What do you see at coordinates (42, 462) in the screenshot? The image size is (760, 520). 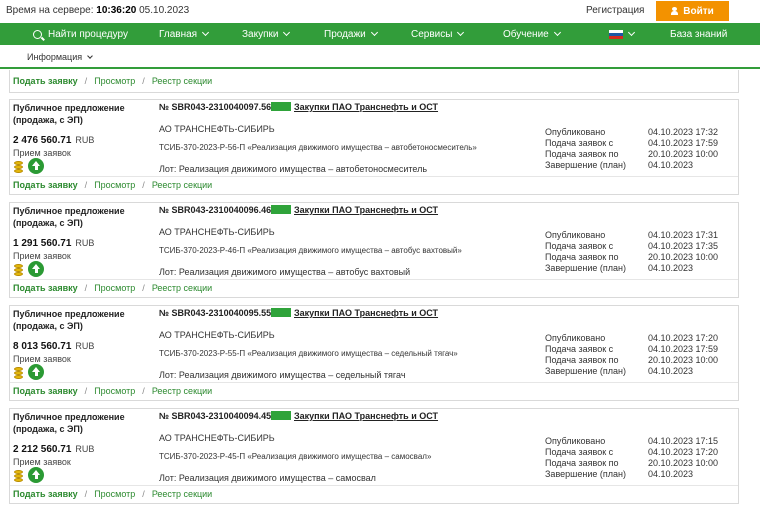 I see `procedure-status: Прием заявок` at bounding box center [42, 462].